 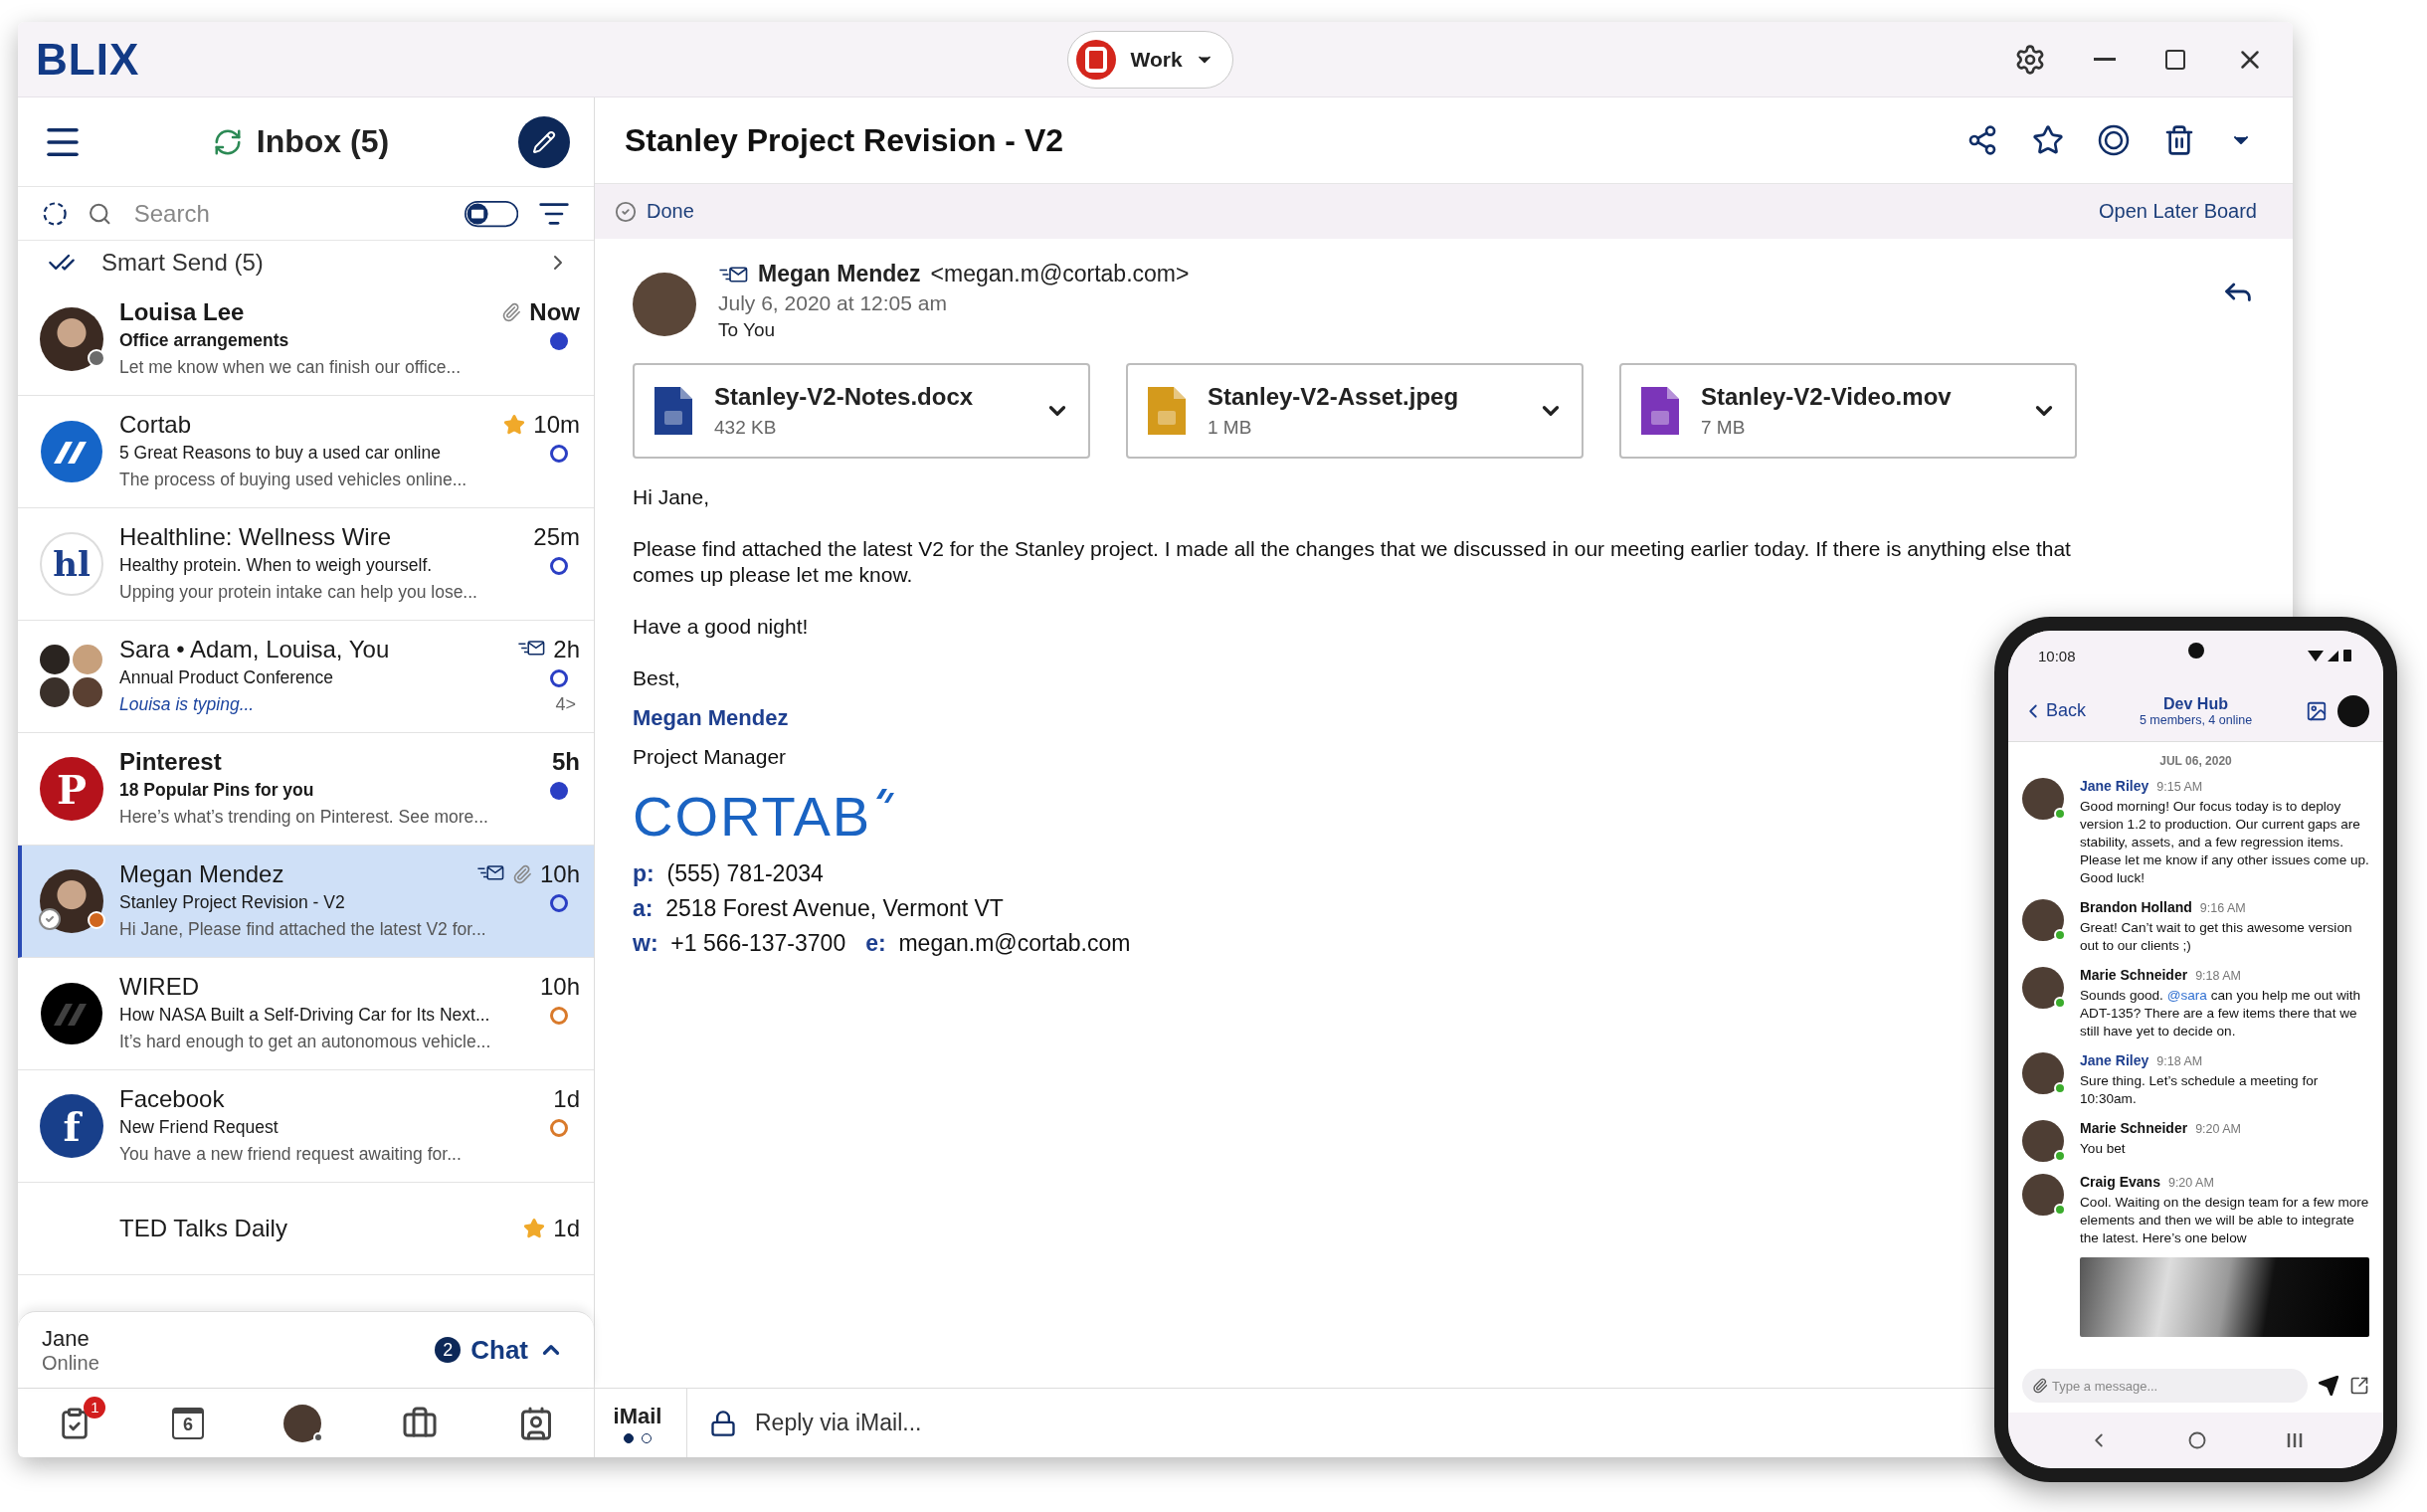 I want to click on done-button: Done, so click(x=654, y=211).